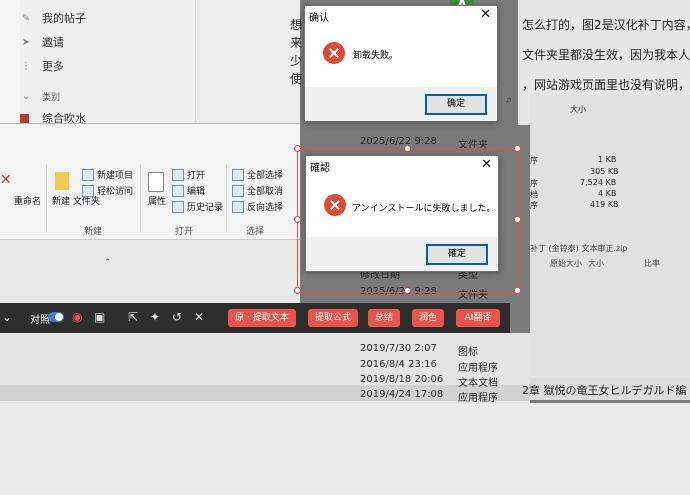  Describe the element at coordinates (27, 200) in the screenshot. I see `rename-button: 重命名` at that location.